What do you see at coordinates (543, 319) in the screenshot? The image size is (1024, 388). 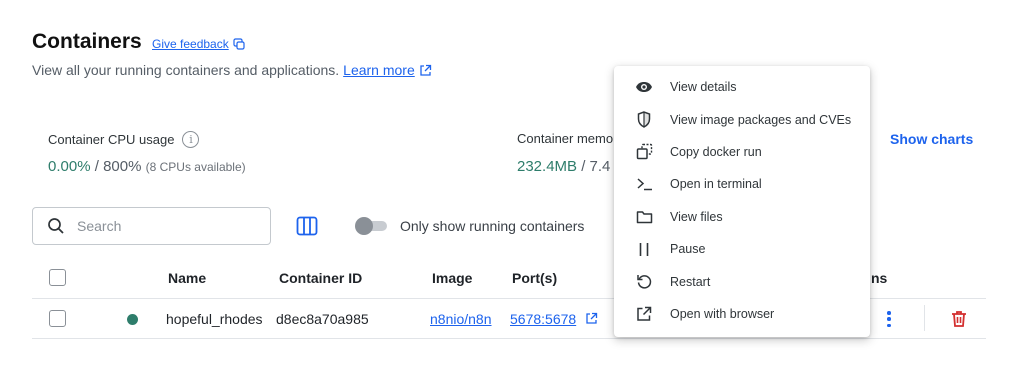 I see `container-port-link: 5678:5678` at bounding box center [543, 319].